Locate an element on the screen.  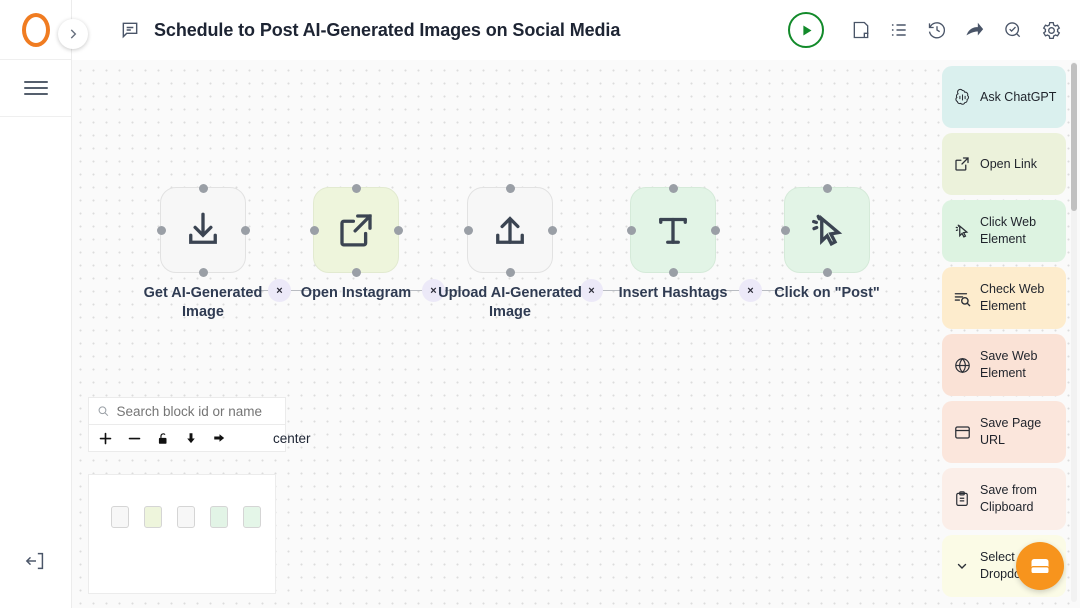
block-card-check-web-element: Check Web Element is located at coordinates (1004, 298).